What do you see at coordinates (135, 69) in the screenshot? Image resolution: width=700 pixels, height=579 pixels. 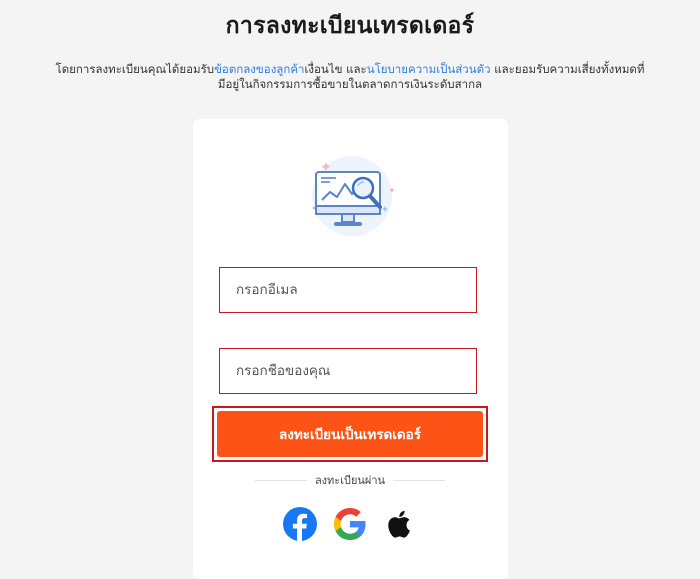 I see `consent-prefix: โดยการลงทะเบียนคุณได้ยอมรับ` at bounding box center [135, 69].